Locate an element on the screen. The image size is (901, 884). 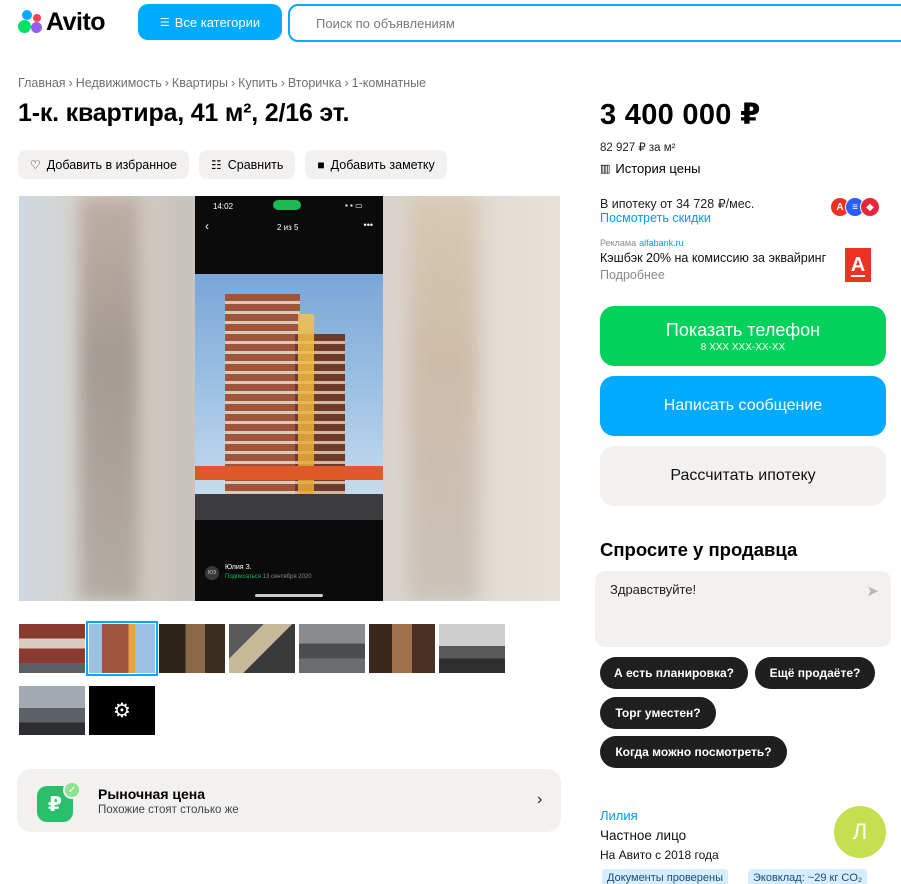
chart-icon: ▥ is located at coordinates (605, 169).